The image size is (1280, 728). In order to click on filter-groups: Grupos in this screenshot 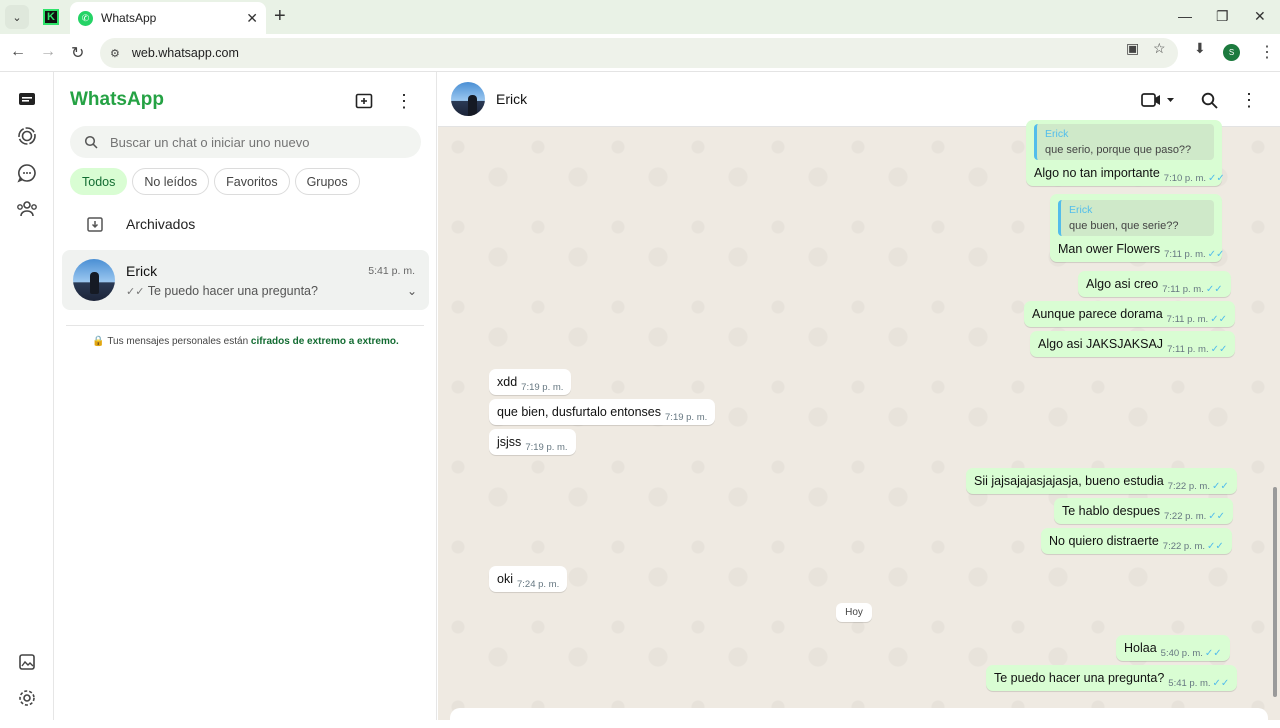, I will do `click(327, 181)`.